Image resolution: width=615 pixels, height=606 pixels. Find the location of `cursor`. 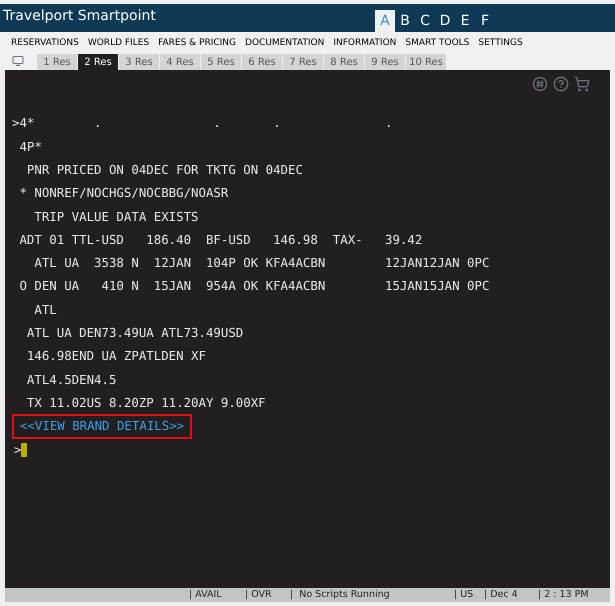

cursor is located at coordinates (24, 449).